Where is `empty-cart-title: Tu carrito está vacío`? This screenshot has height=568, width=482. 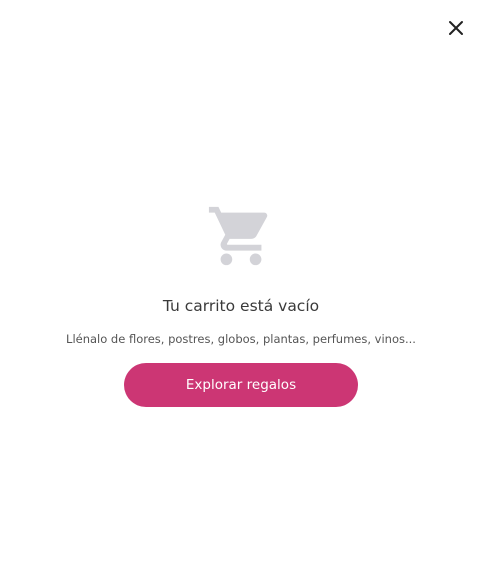
empty-cart-title: Tu carrito está vacío is located at coordinates (241, 306).